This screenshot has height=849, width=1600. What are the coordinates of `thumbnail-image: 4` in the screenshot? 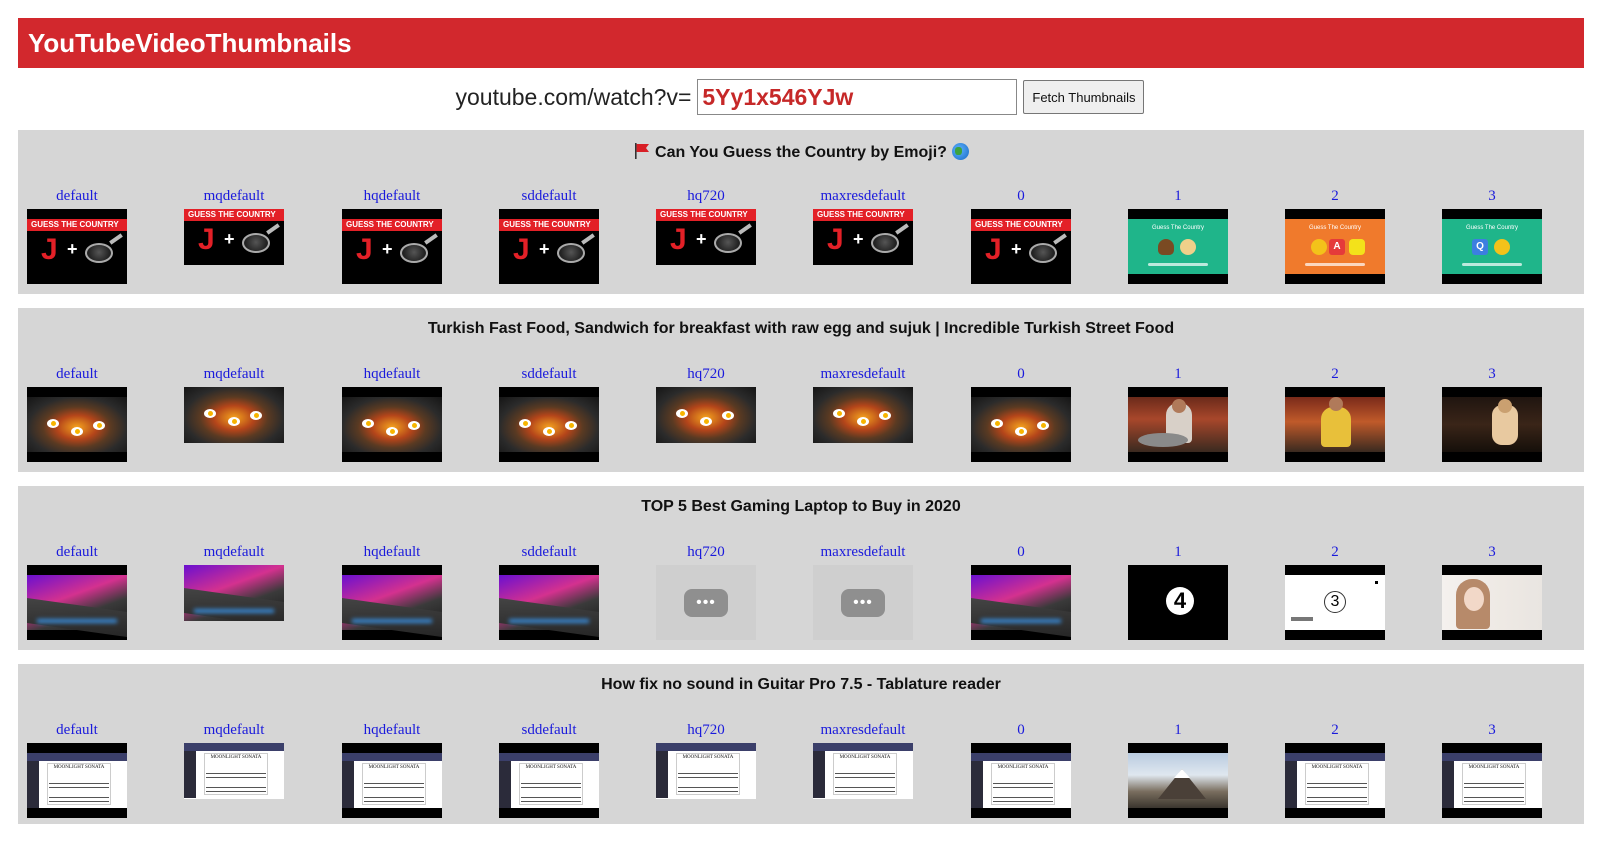 It's located at (1178, 602).